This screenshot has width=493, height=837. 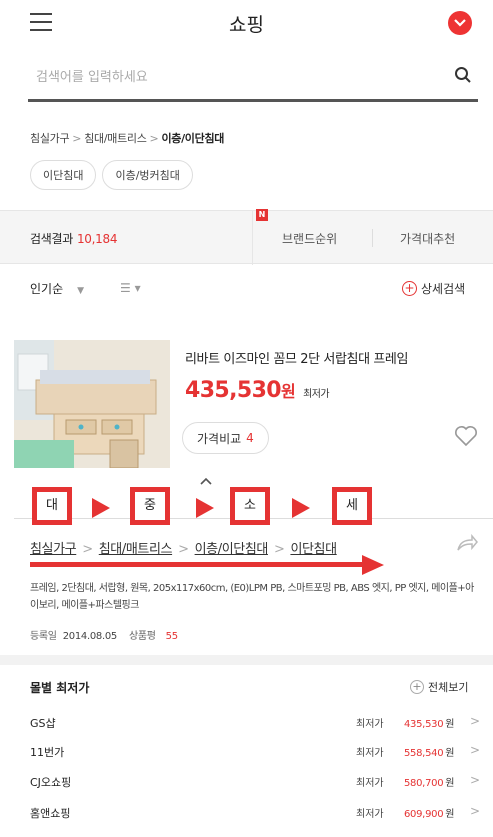 What do you see at coordinates (51, 239) in the screenshot?
I see `tab-label: 검색결과` at bounding box center [51, 239].